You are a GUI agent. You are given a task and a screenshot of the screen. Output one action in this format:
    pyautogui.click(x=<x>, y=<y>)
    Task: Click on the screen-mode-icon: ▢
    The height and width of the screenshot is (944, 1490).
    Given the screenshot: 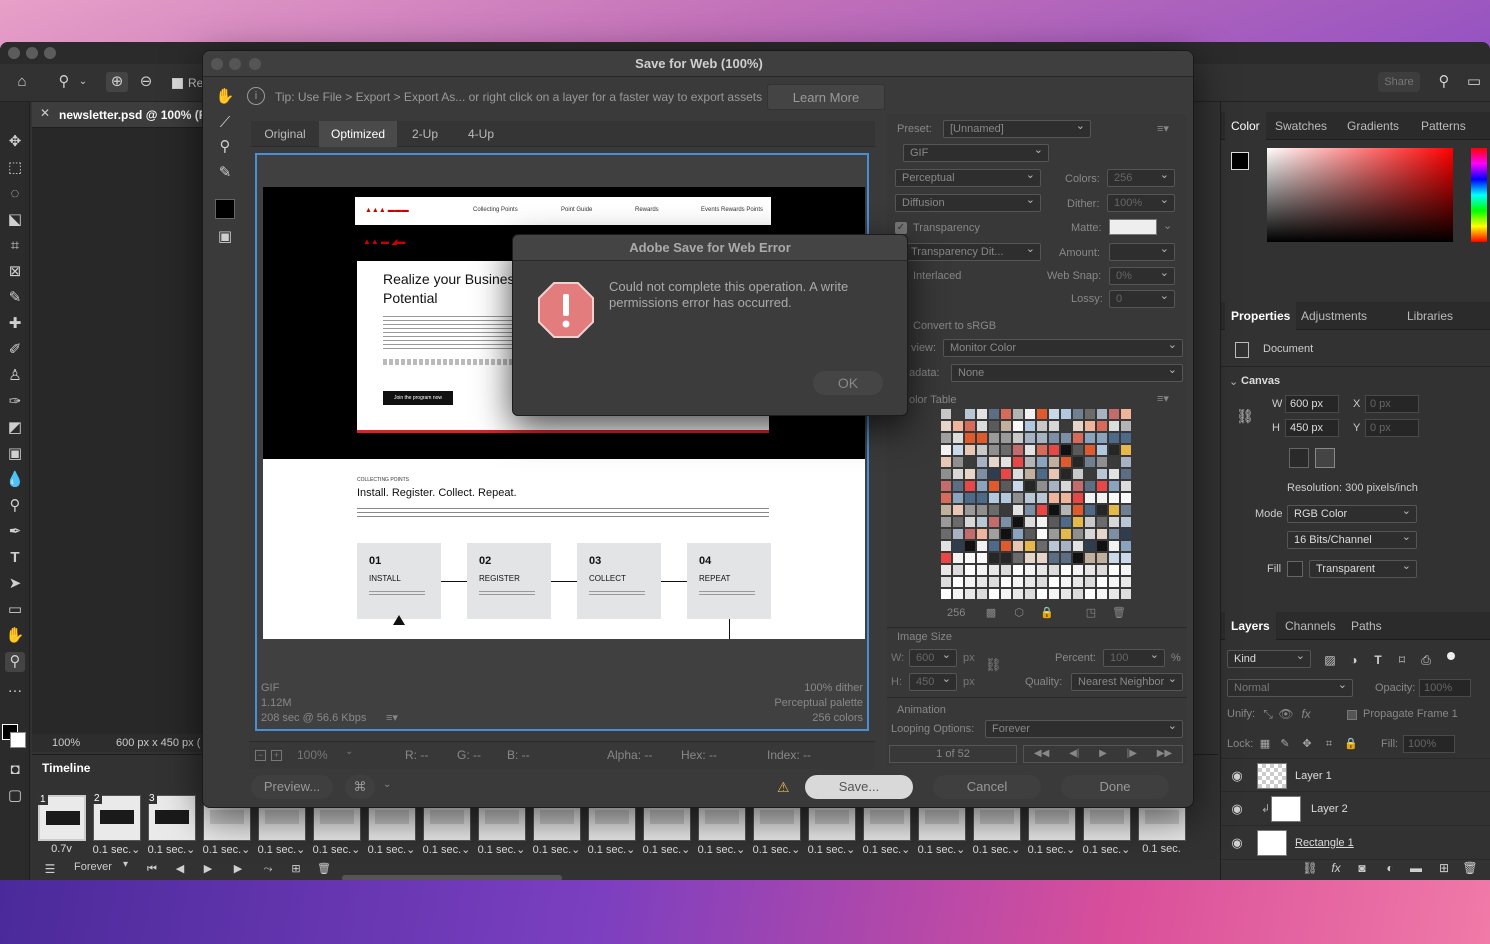 What is the action you would take?
    pyautogui.click(x=15, y=796)
    